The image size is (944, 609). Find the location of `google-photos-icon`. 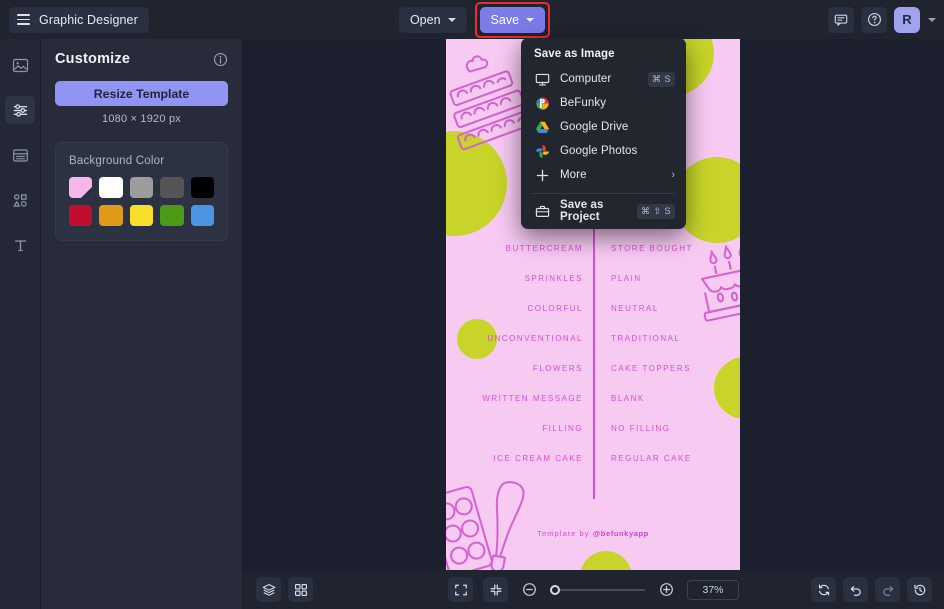

google-photos-icon is located at coordinates (542, 151).